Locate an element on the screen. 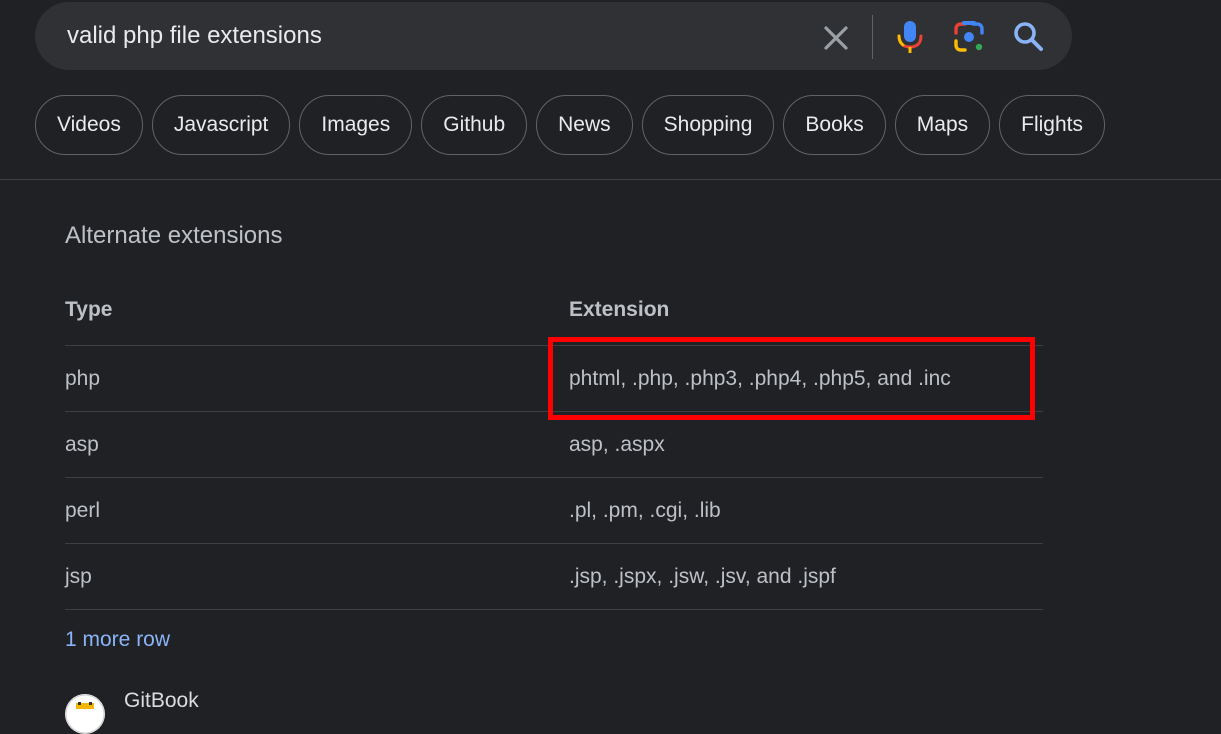 The height and width of the screenshot is (734, 1221). chip-github: Github is located at coordinates (474, 125).